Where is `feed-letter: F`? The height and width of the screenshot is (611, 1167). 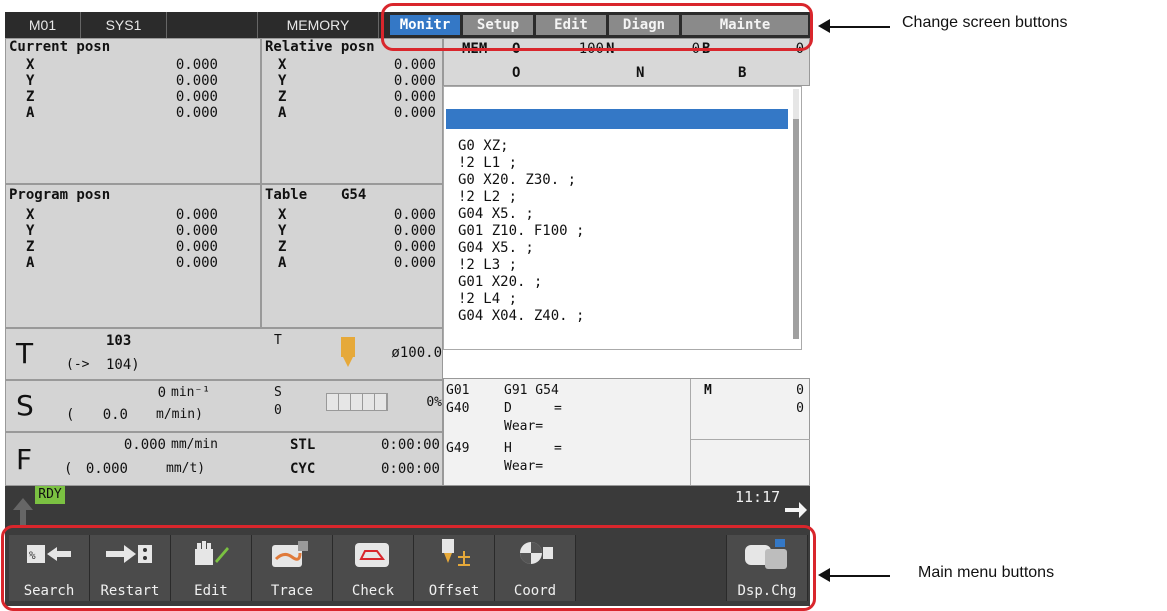 feed-letter: F is located at coordinates (24, 459).